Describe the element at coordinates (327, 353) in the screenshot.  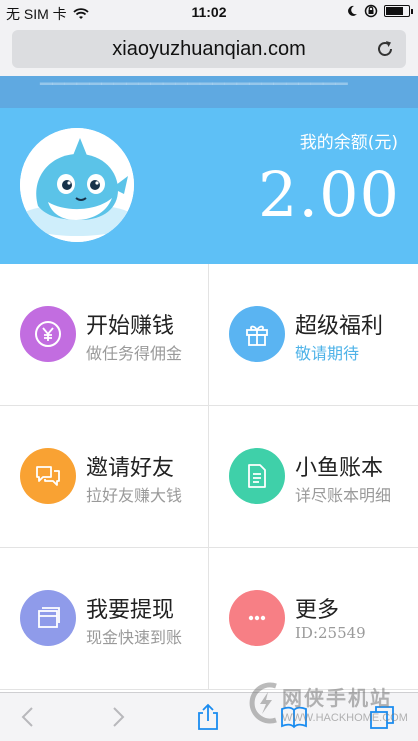
I see `menu-subtitle: 敬请期待` at that location.